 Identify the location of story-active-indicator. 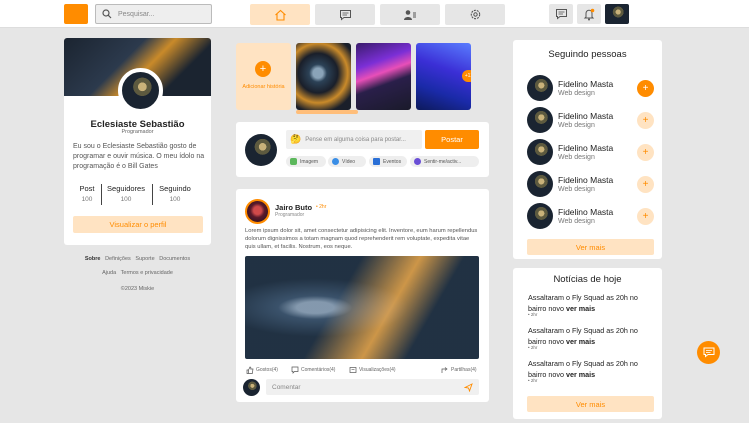
(327, 112).